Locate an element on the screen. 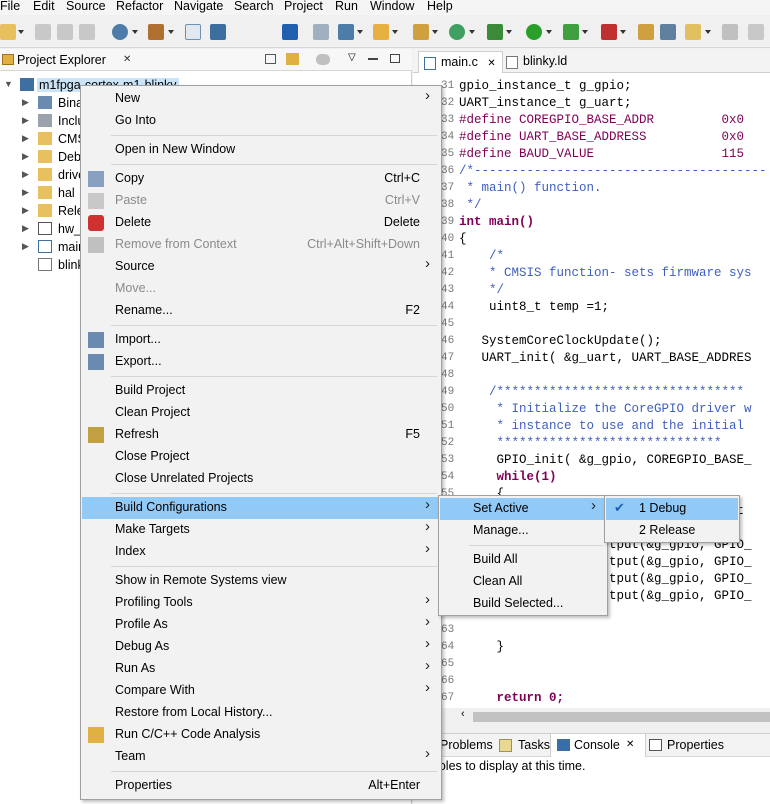 This screenshot has width=770, height=804. maximize-icon is located at coordinates (395, 58).